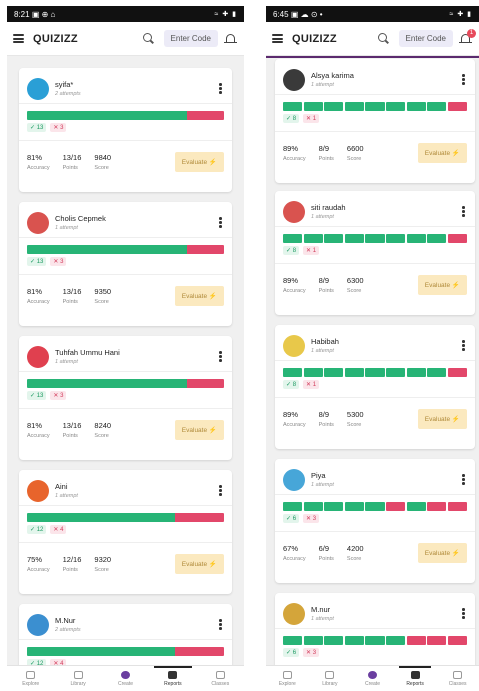  Describe the element at coordinates (375, 418) in the screenshot. I see `card-stats: 89% Accuracy 8/9 Points 5300 Score Evaluate ⚡` at that location.